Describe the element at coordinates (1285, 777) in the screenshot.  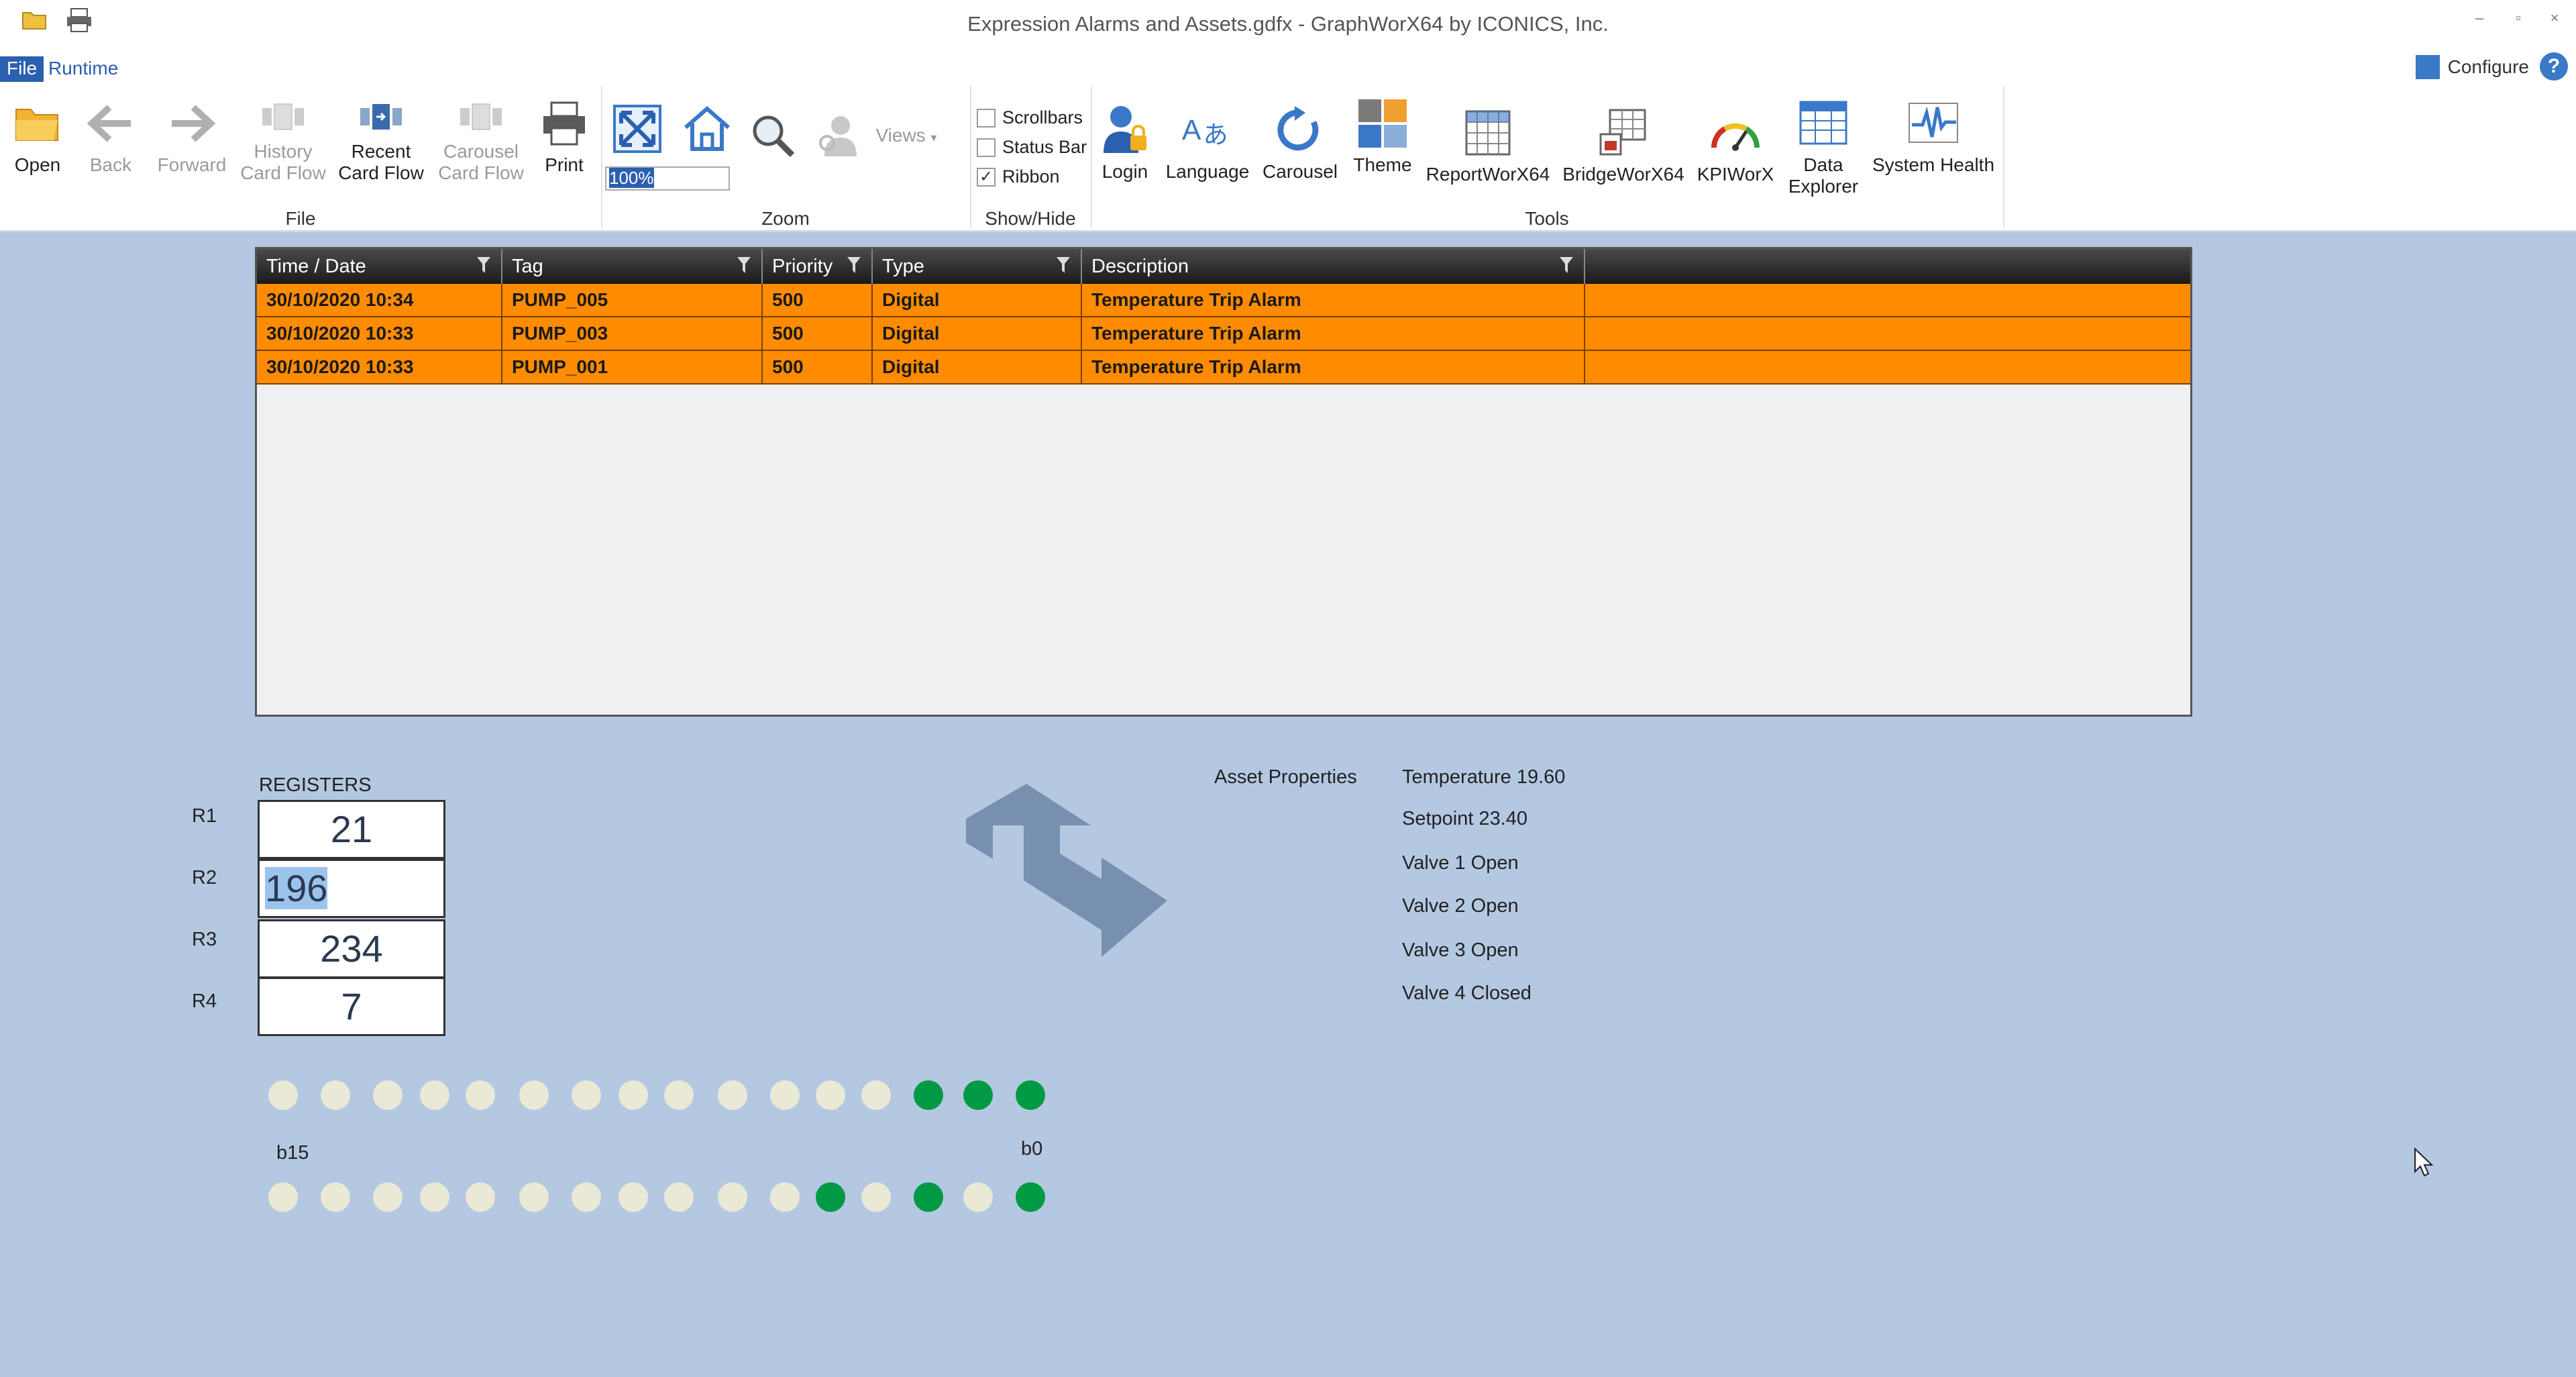
I see `asset-properties-label: Asset Properties` at that location.